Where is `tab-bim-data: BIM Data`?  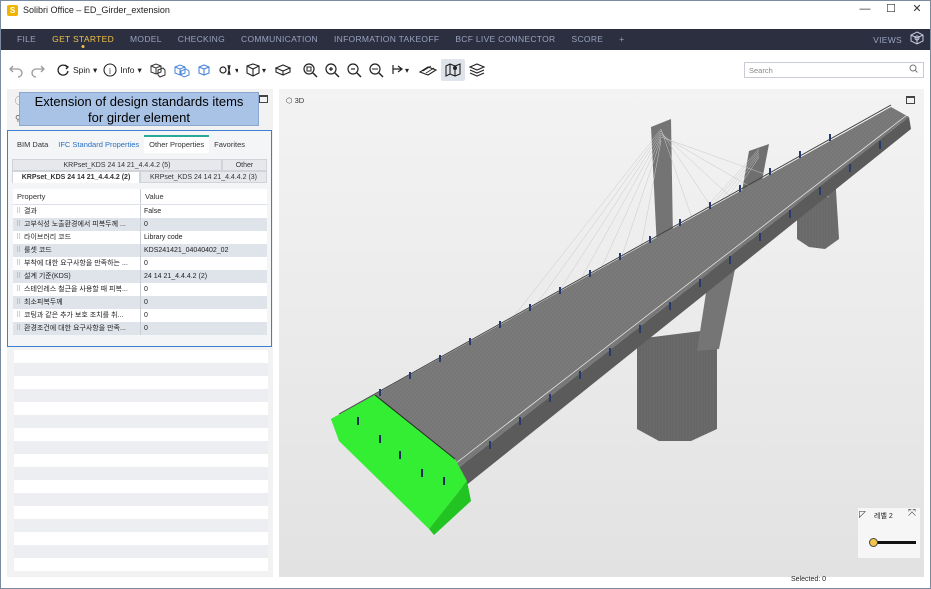 tab-bim-data: BIM Data is located at coordinates (32, 144).